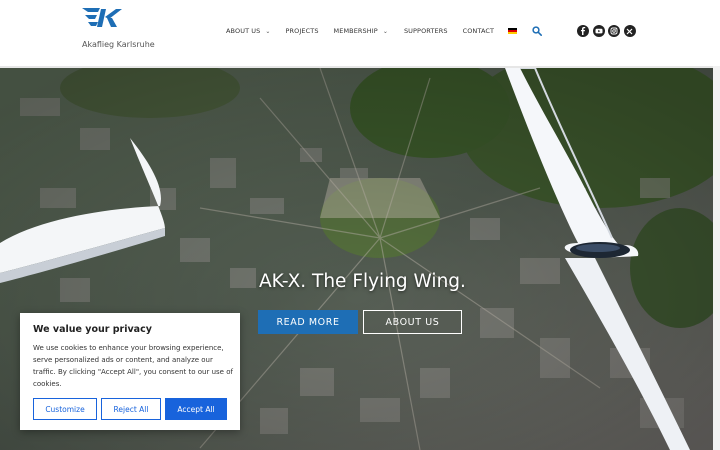 Image resolution: width=720 pixels, height=450 pixels. What do you see at coordinates (513, 31) in the screenshot?
I see `german-flag-icon` at bounding box center [513, 31].